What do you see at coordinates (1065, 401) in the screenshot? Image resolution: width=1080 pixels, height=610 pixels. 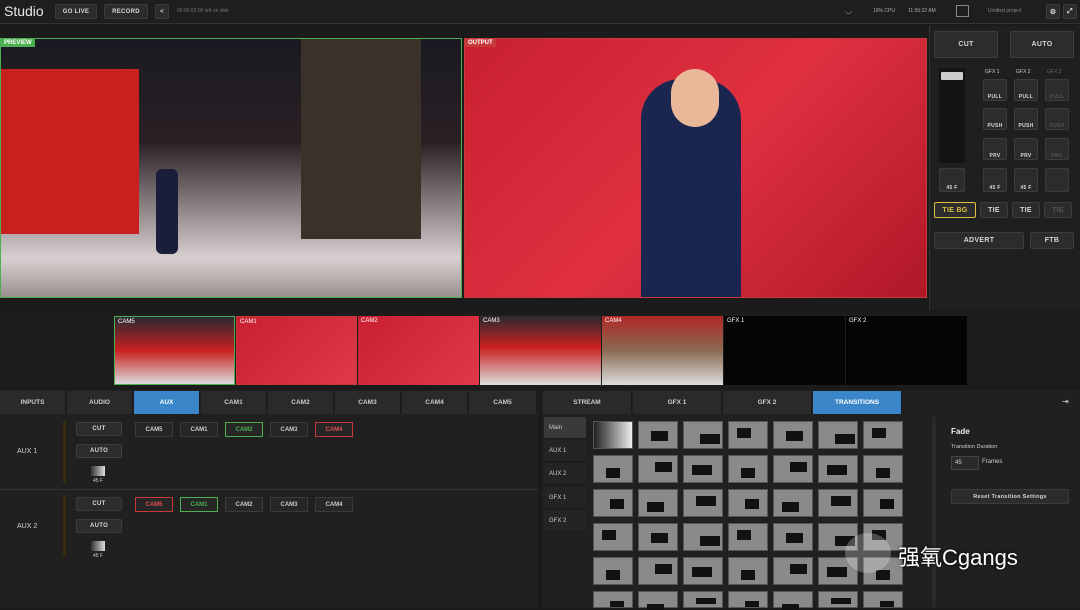 I see `collapse-icon: ⇥` at bounding box center [1065, 401].